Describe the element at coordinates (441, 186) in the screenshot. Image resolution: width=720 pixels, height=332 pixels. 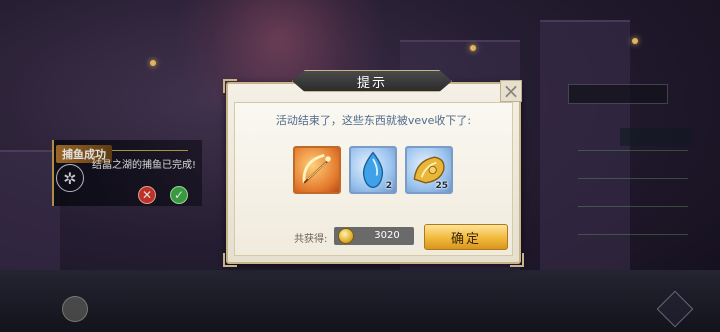
I see `item-quantity: 25` at that location.